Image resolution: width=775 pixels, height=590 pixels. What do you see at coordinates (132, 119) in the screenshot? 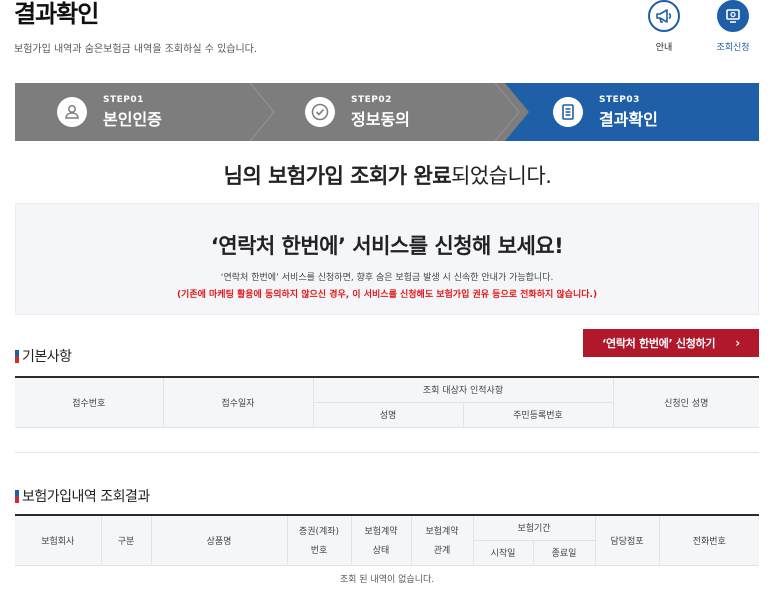
I see `step-name: 본인인증` at bounding box center [132, 119].